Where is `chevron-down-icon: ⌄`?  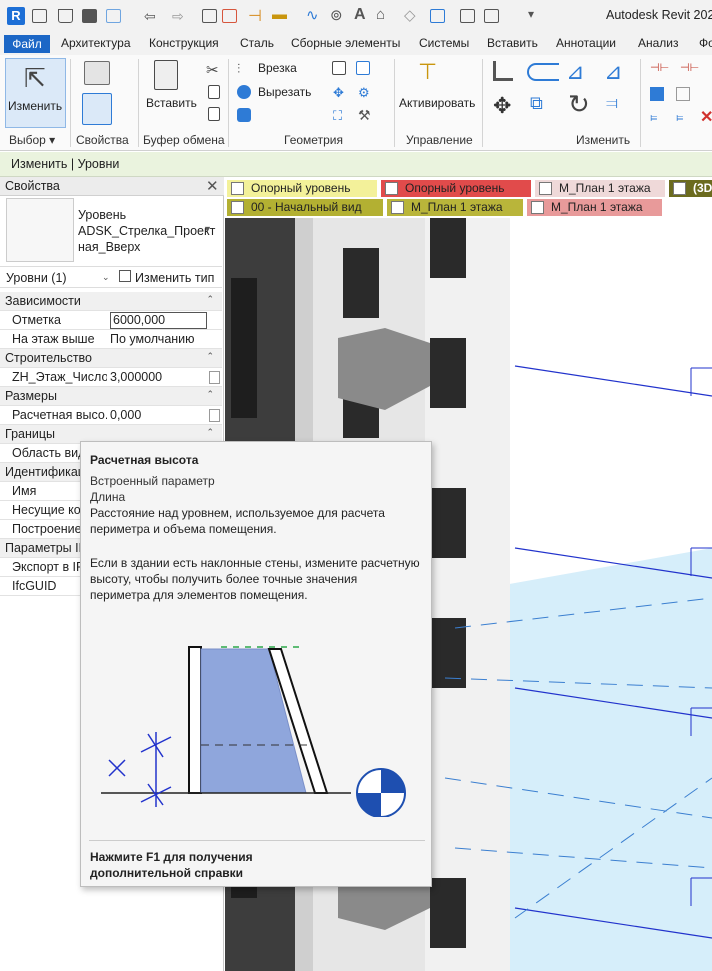 chevron-down-icon: ⌄ is located at coordinates (106, 277).